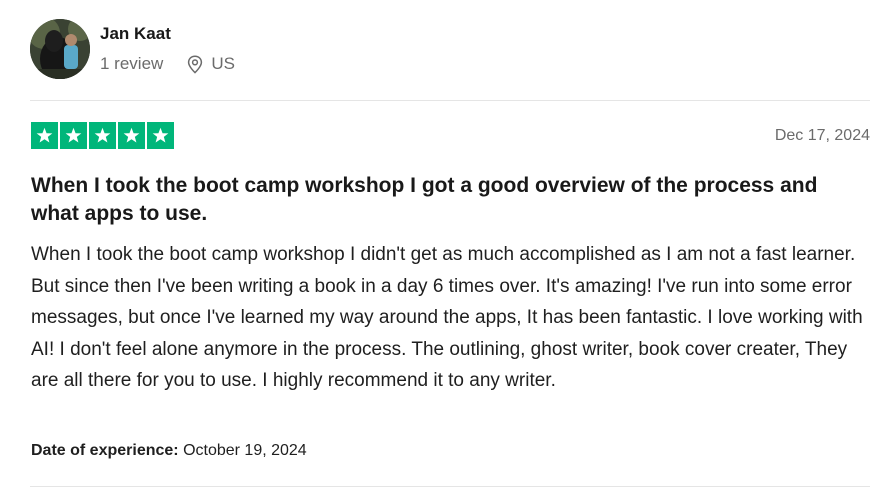 The width and height of the screenshot is (888, 488). What do you see at coordinates (450, 100) in the screenshot?
I see `header-divider` at bounding box center [450, 100].